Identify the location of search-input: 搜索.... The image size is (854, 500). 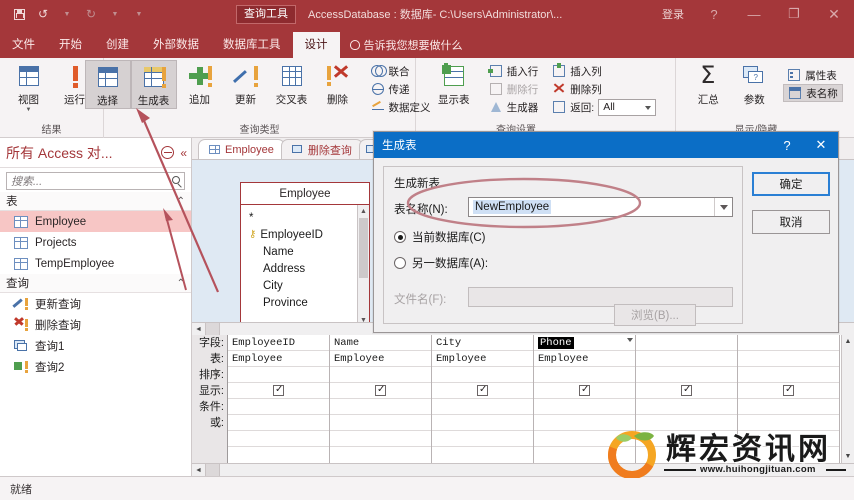
(95, 181).